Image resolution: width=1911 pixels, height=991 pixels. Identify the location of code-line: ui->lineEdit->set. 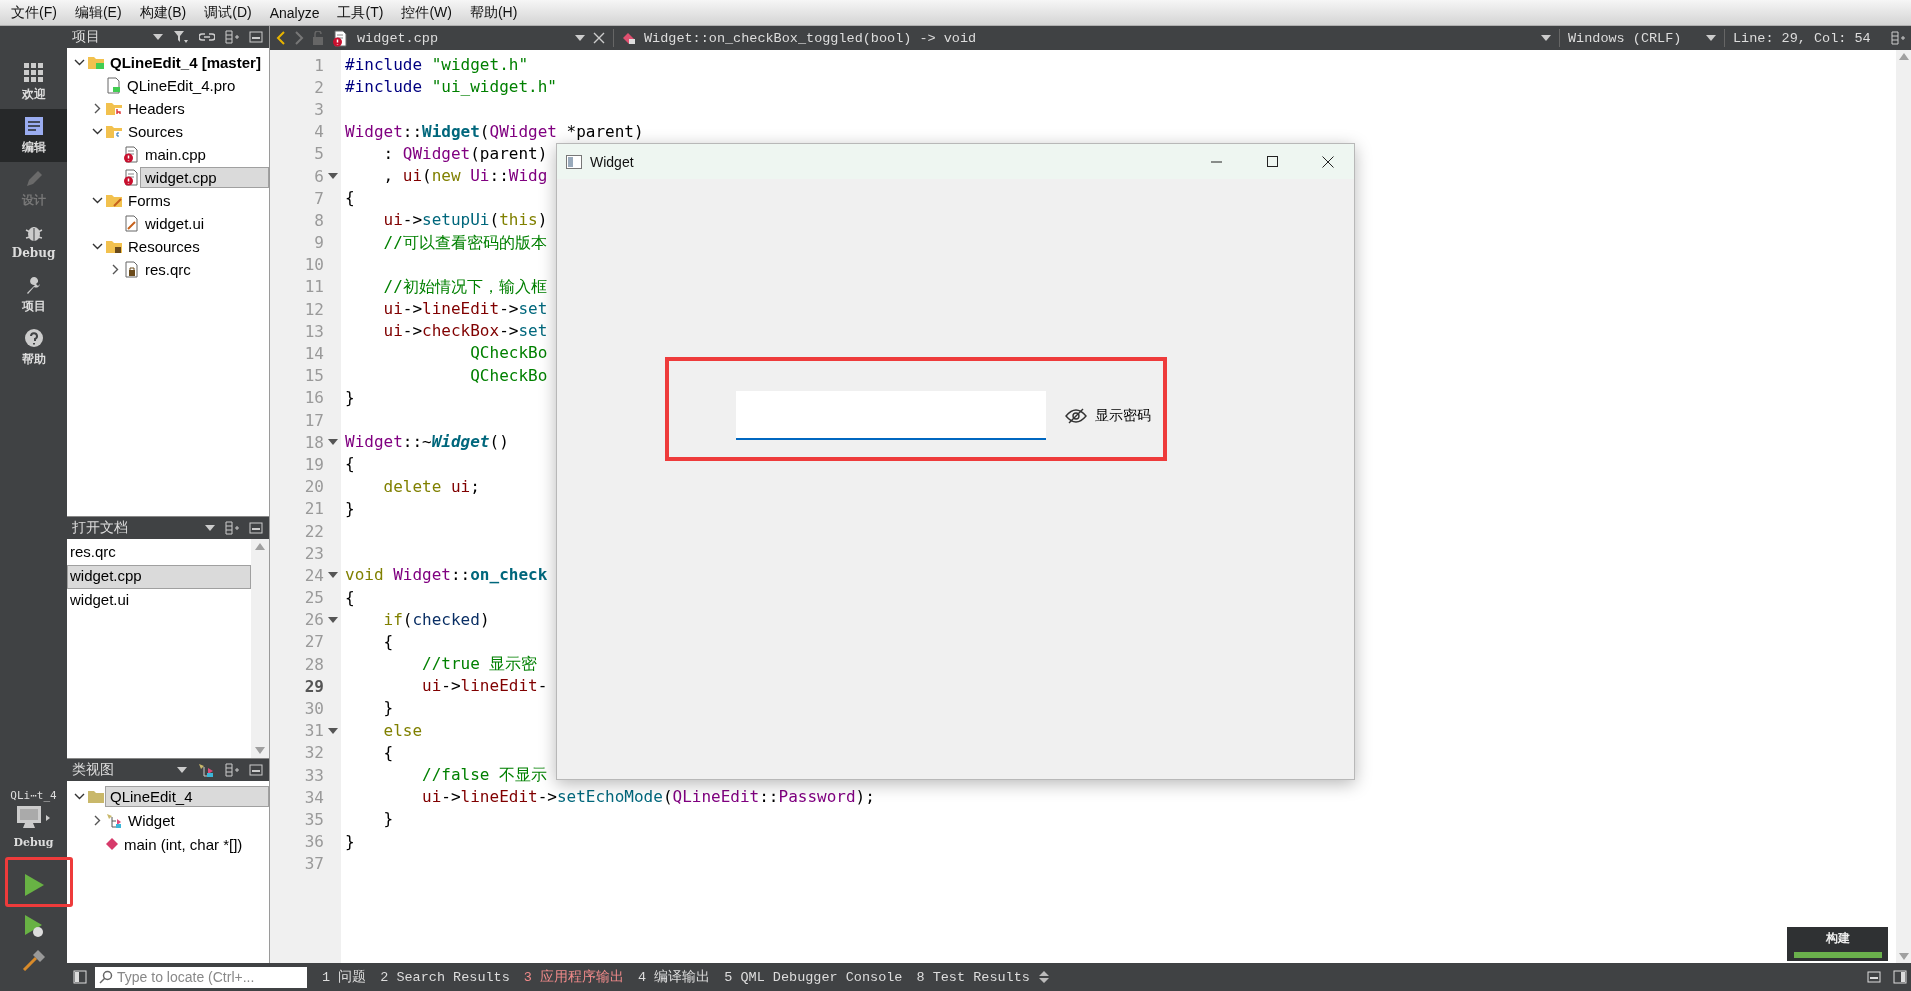
(465, 309).